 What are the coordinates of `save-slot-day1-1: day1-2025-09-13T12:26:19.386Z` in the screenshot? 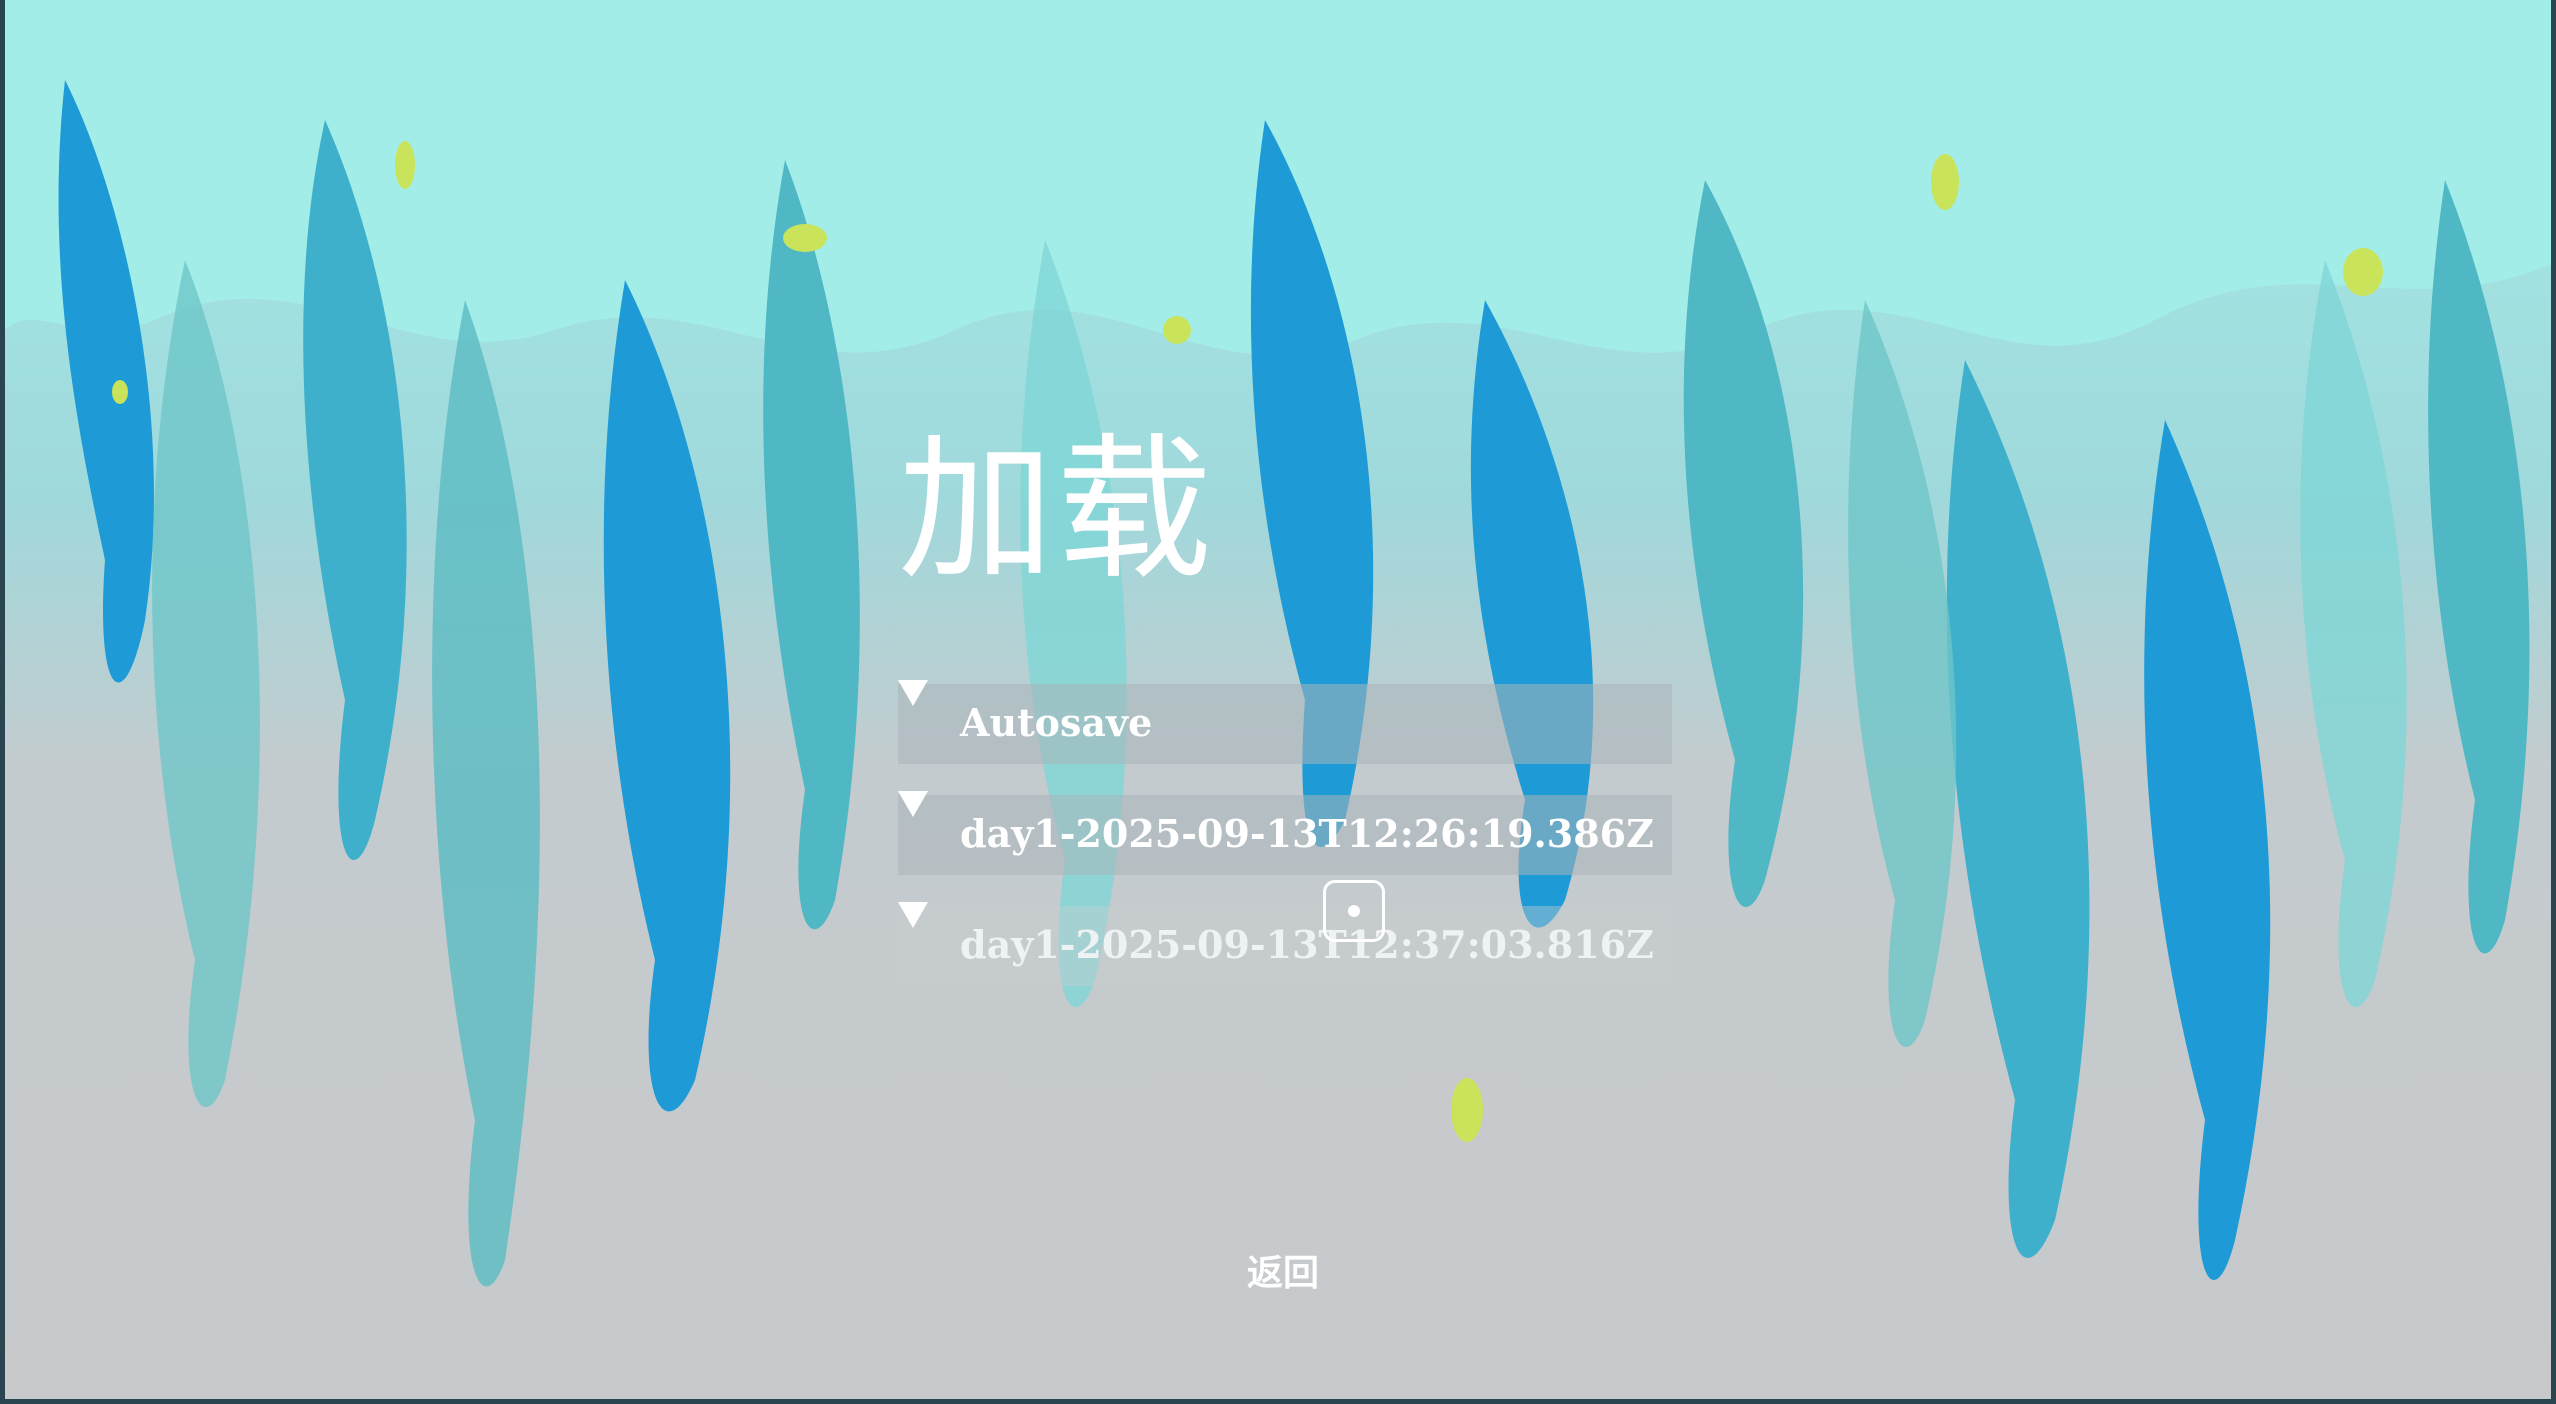 It's located at (1285, 833).